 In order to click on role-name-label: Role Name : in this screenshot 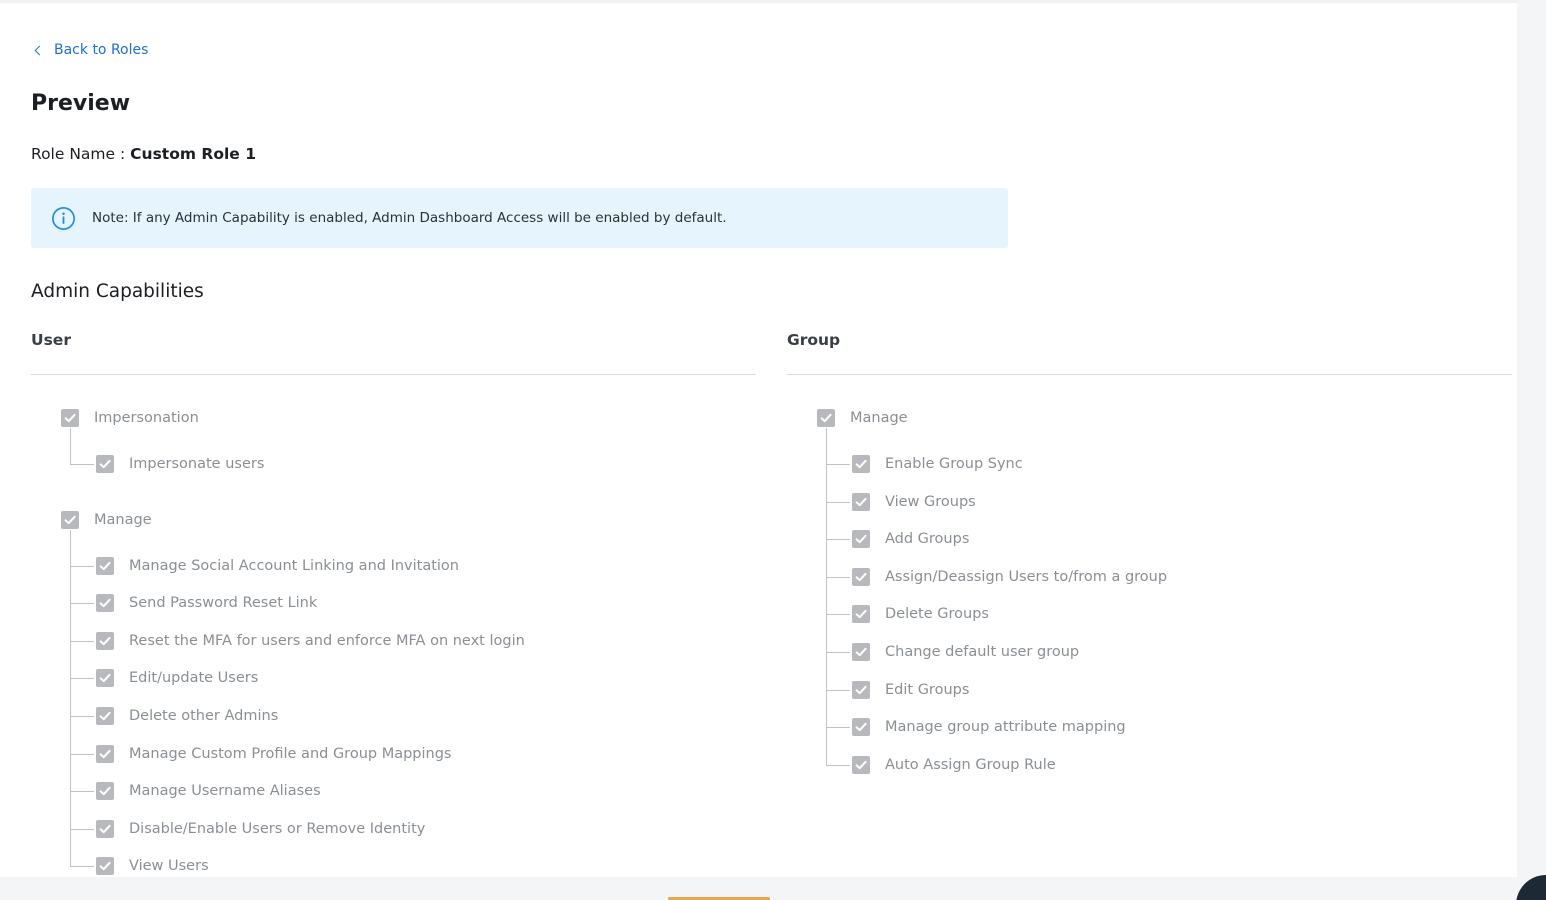, I will do `click(78, 154)`.